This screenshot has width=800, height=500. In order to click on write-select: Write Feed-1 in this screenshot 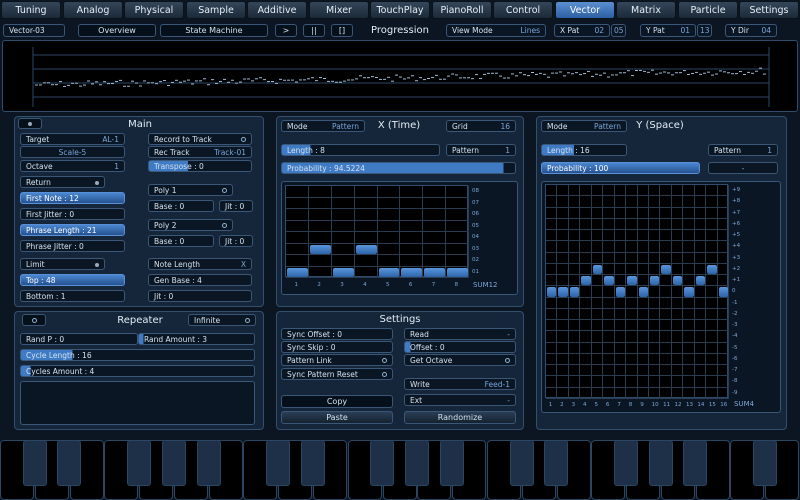, I will do `click(460, 384)`.